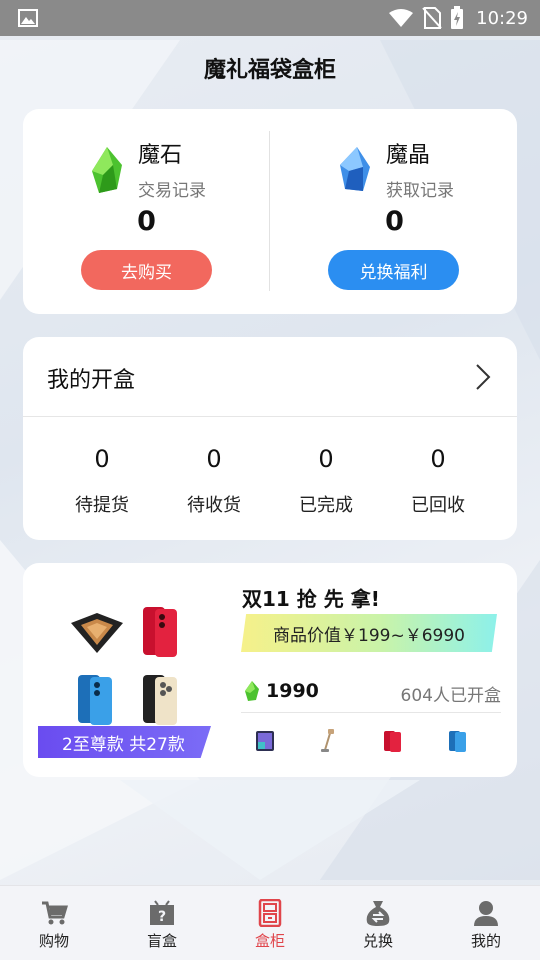 This screenshot has width=540, height=960. Describe the element at coordinates (270, 377) in the screenshot. I see `my-boxes-header: 我的开盒` at that location.